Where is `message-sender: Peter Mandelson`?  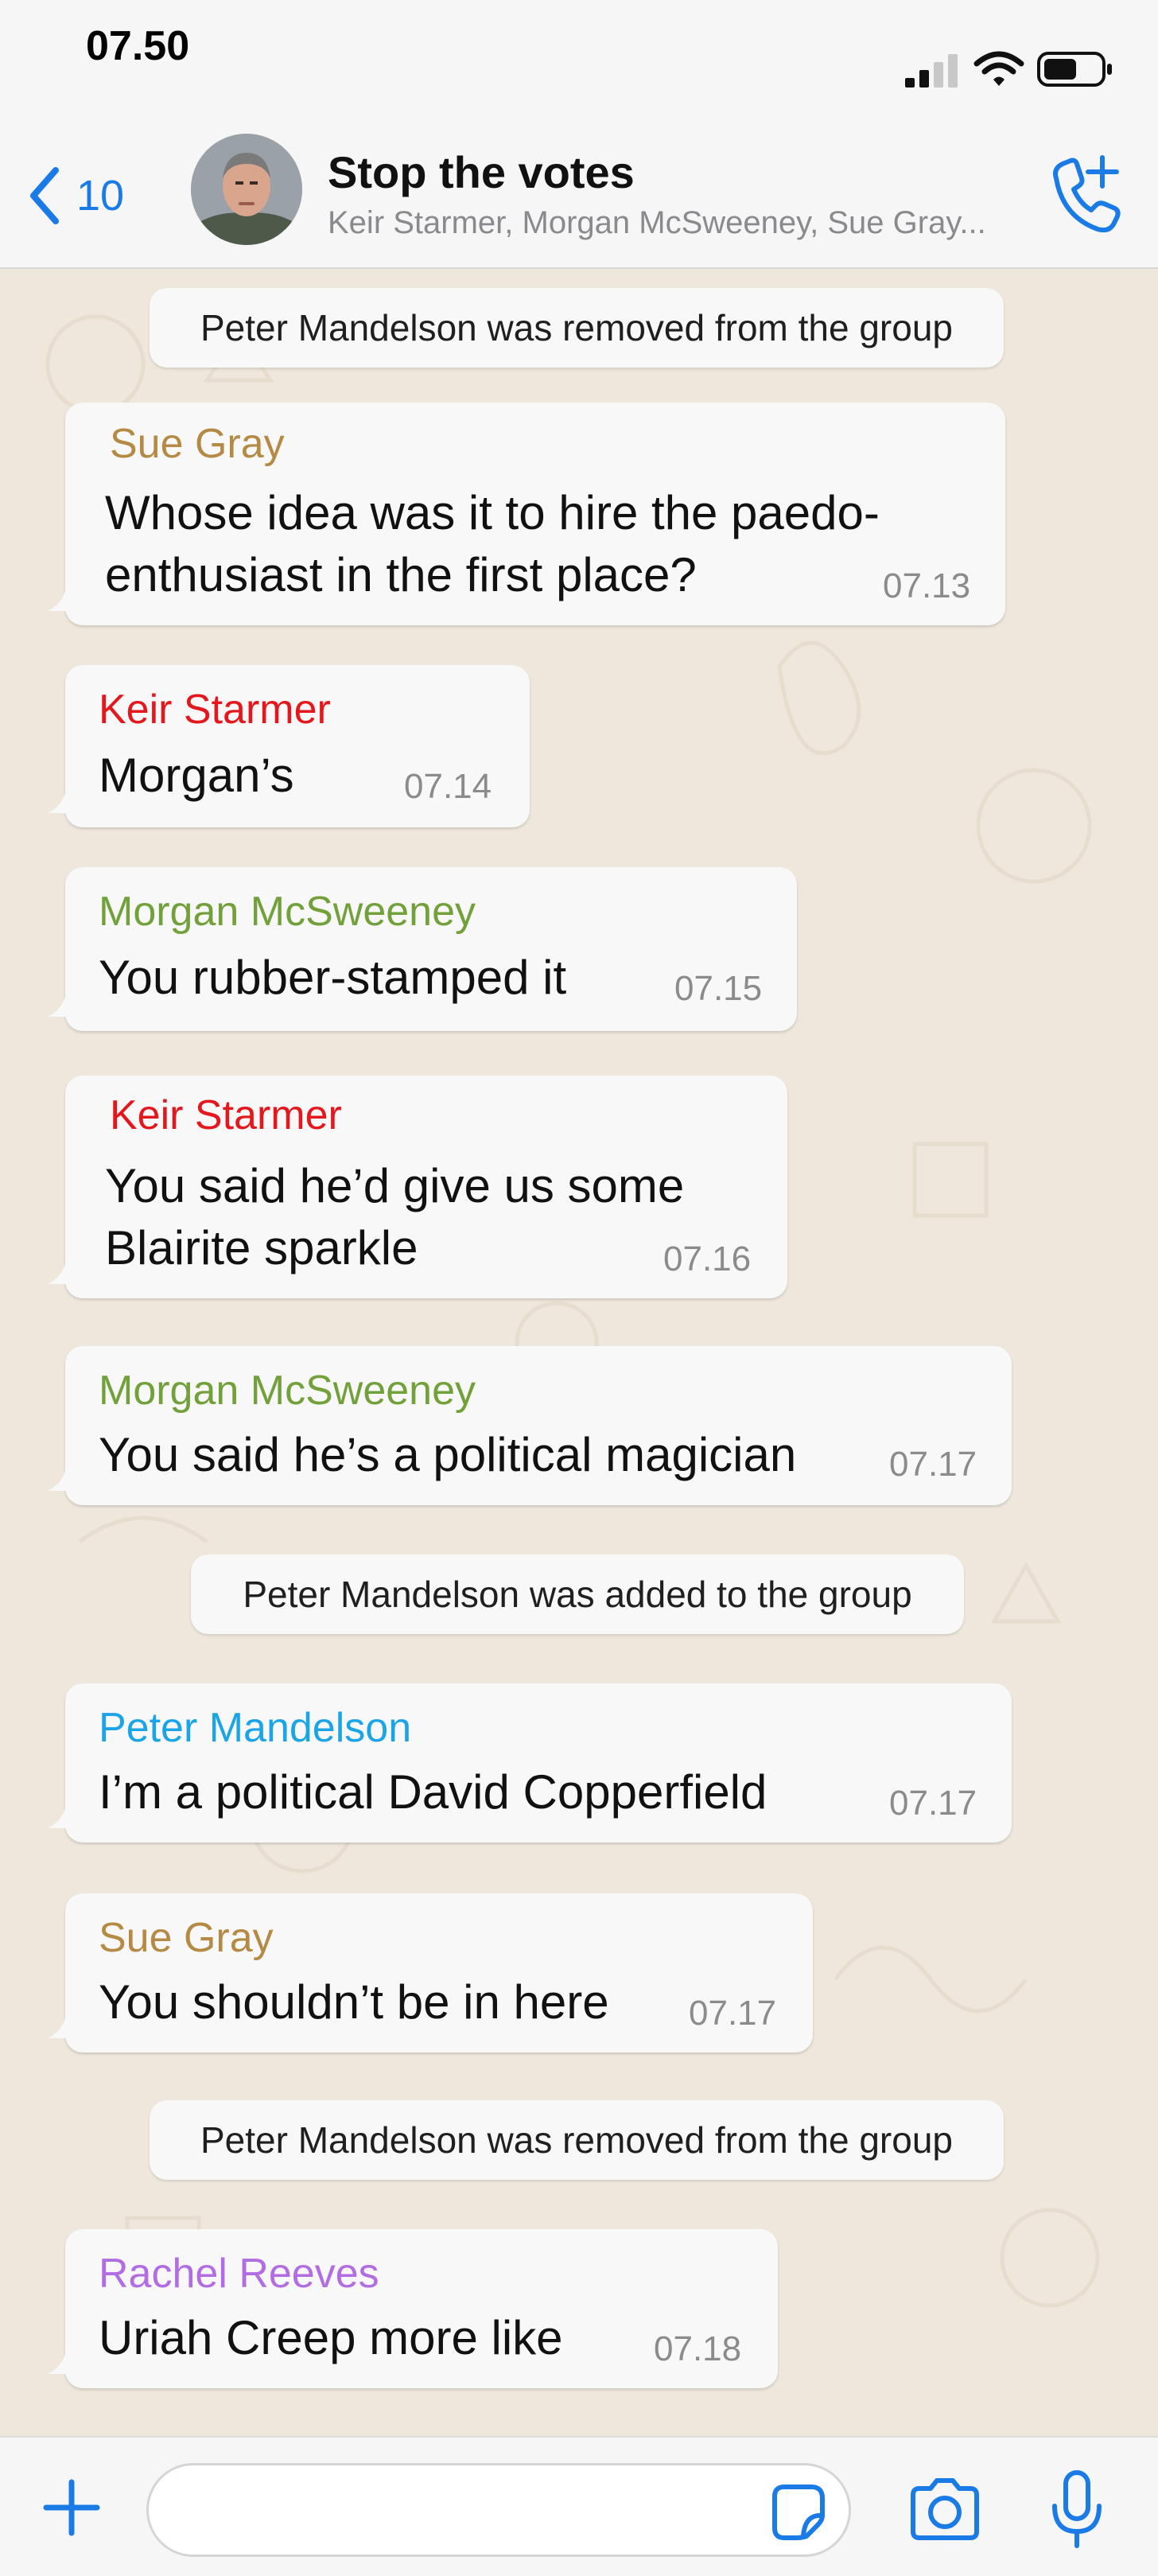 message-sender: Peter Mandelson is located at coordinates (255, 1728).